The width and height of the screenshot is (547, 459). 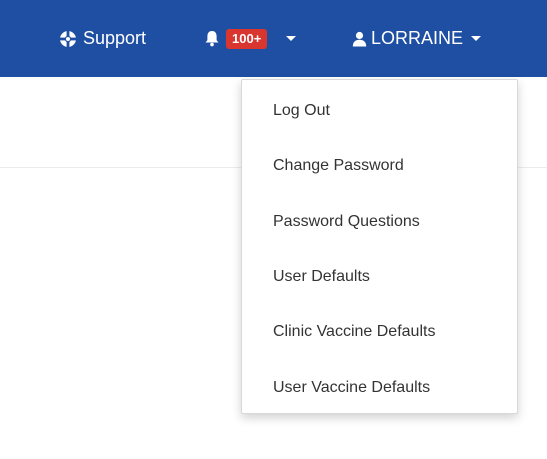 I want to click on username-label: LORRAINE, so click(x=417, y=38).